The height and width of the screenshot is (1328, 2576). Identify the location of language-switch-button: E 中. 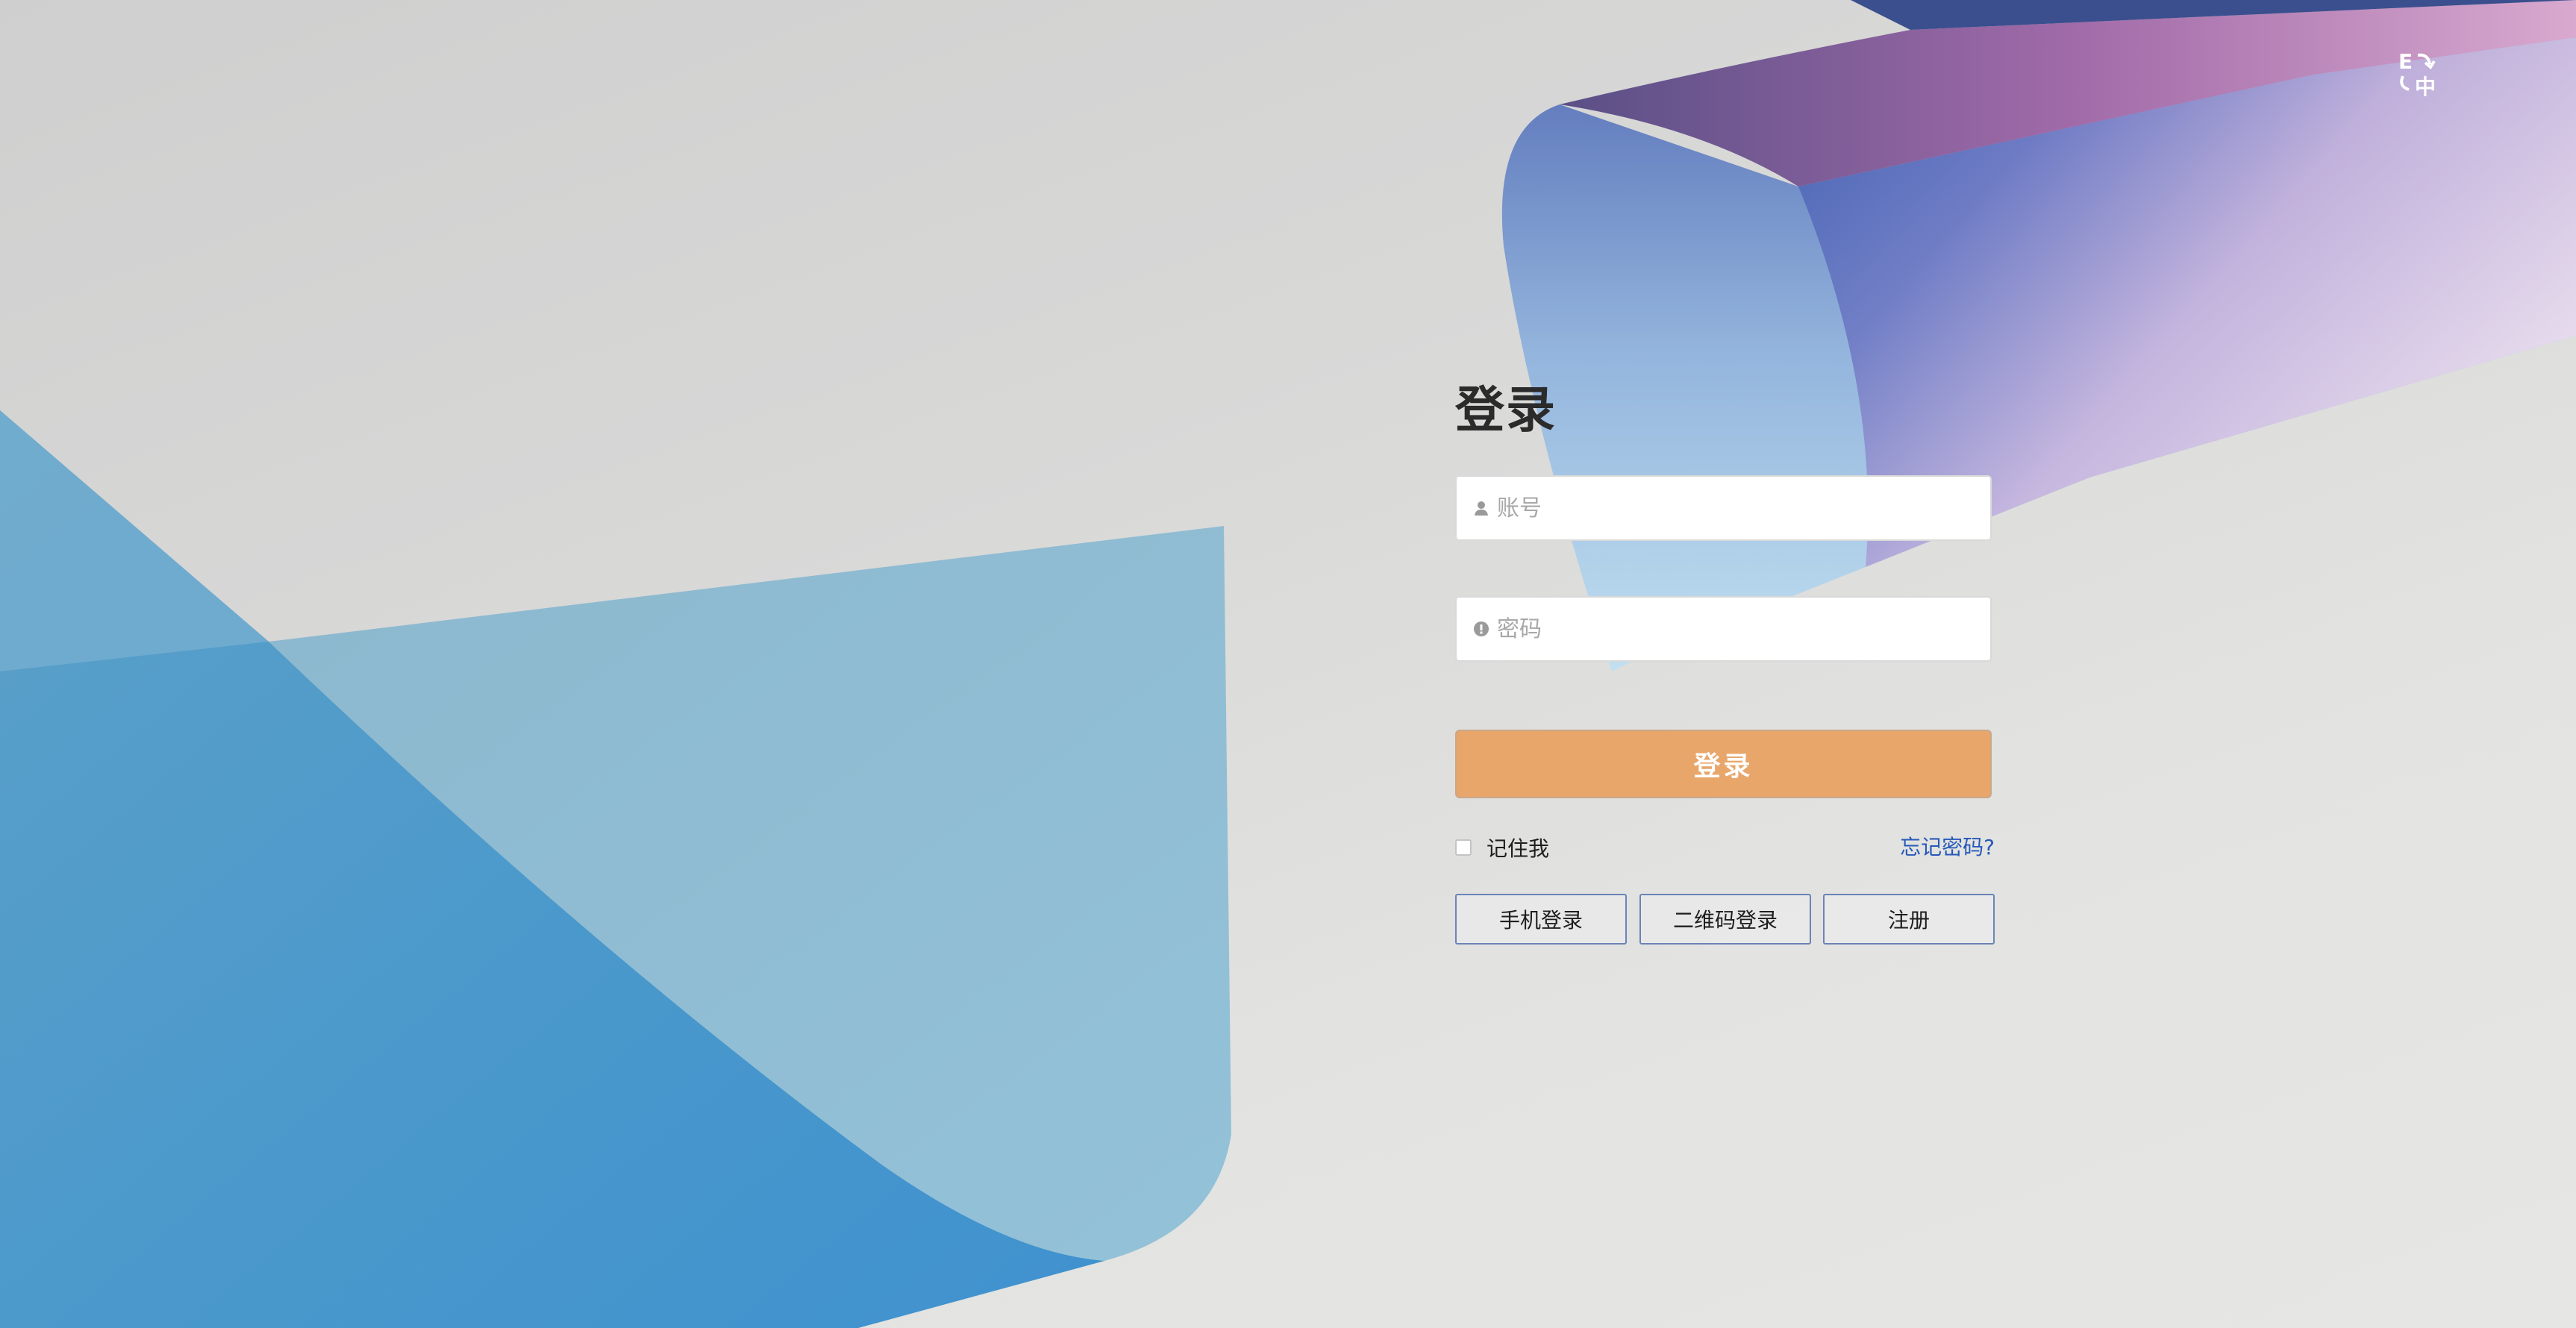
(2419, 72).